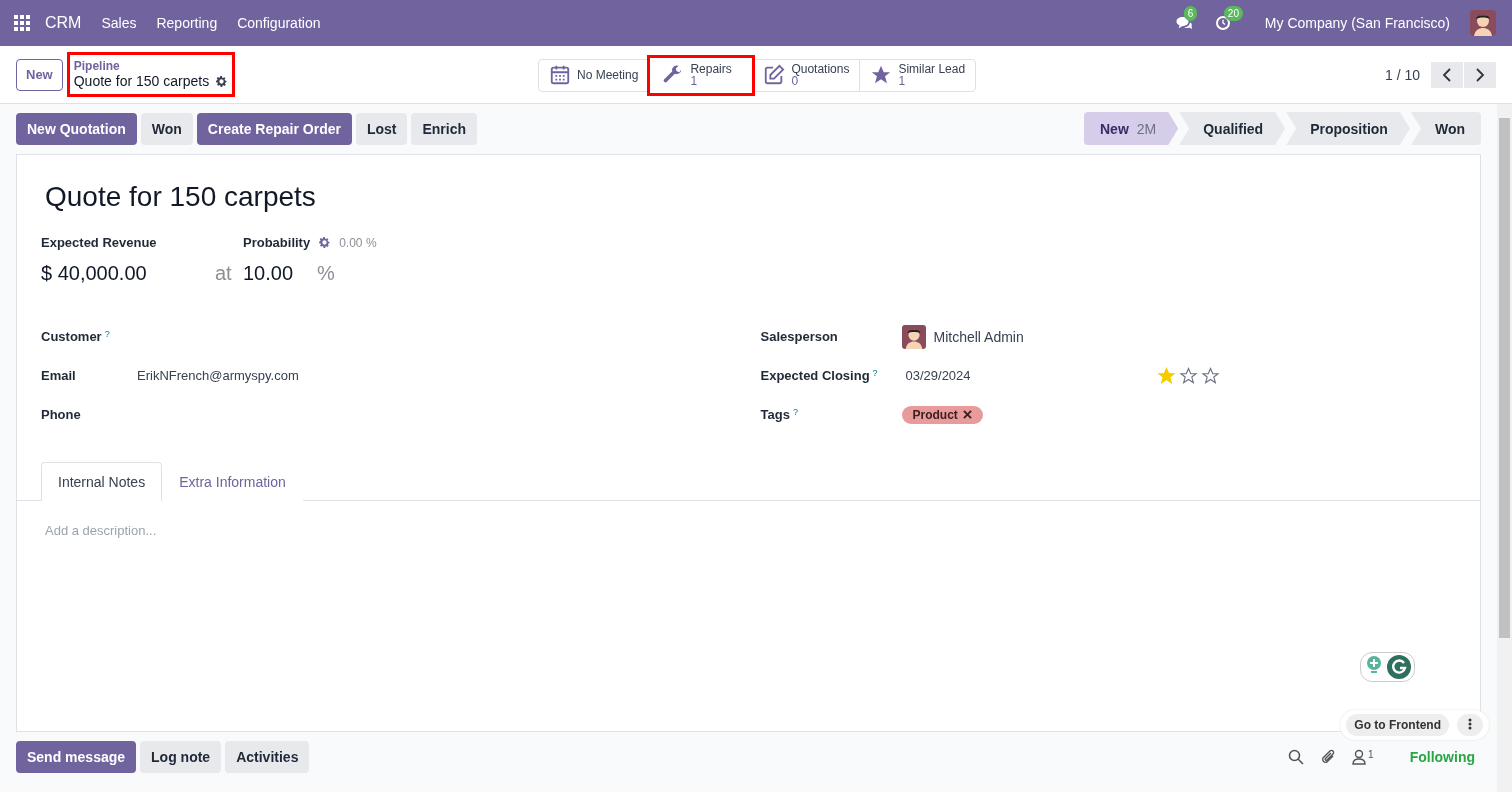 Image resolution: width=1512 pixels, height=792 pixels. I want to click on apps-menu-icon, so click(22, 23).